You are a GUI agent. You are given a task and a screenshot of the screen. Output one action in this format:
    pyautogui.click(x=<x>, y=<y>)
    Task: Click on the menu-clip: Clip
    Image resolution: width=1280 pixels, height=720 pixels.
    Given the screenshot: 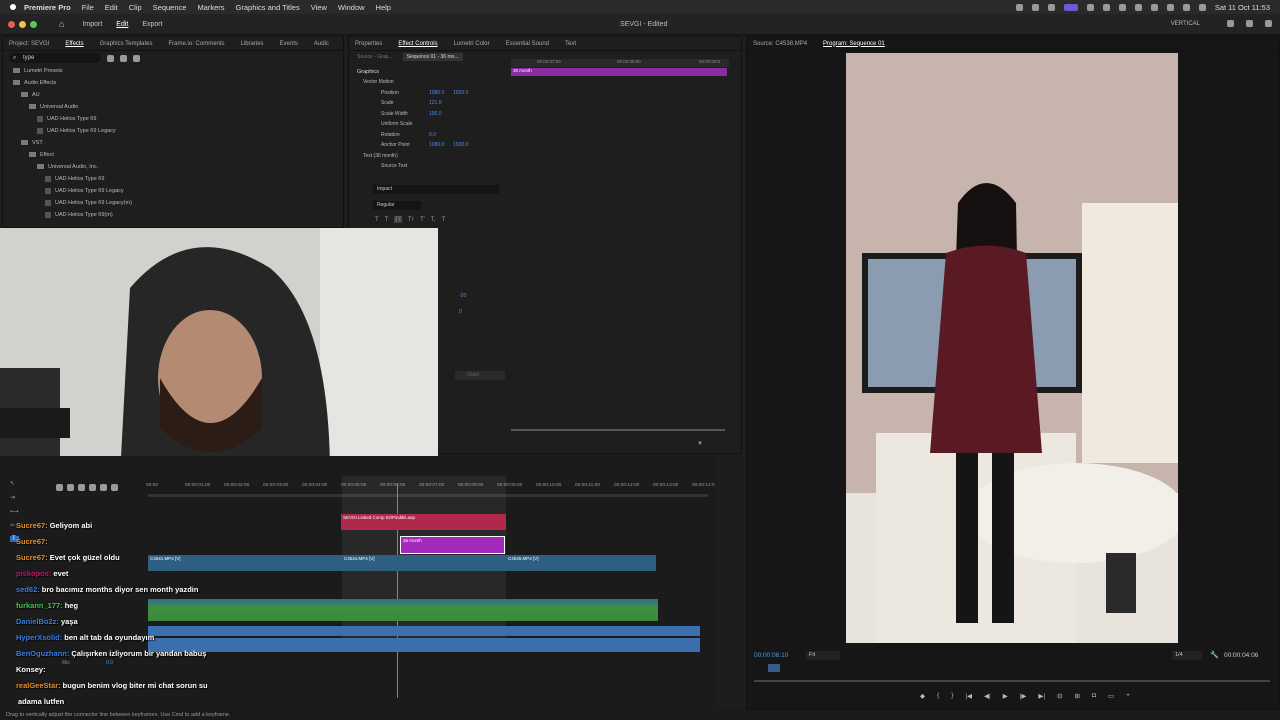 What is the action you would take?
    pyautogui.click(x=135, y=7)
    